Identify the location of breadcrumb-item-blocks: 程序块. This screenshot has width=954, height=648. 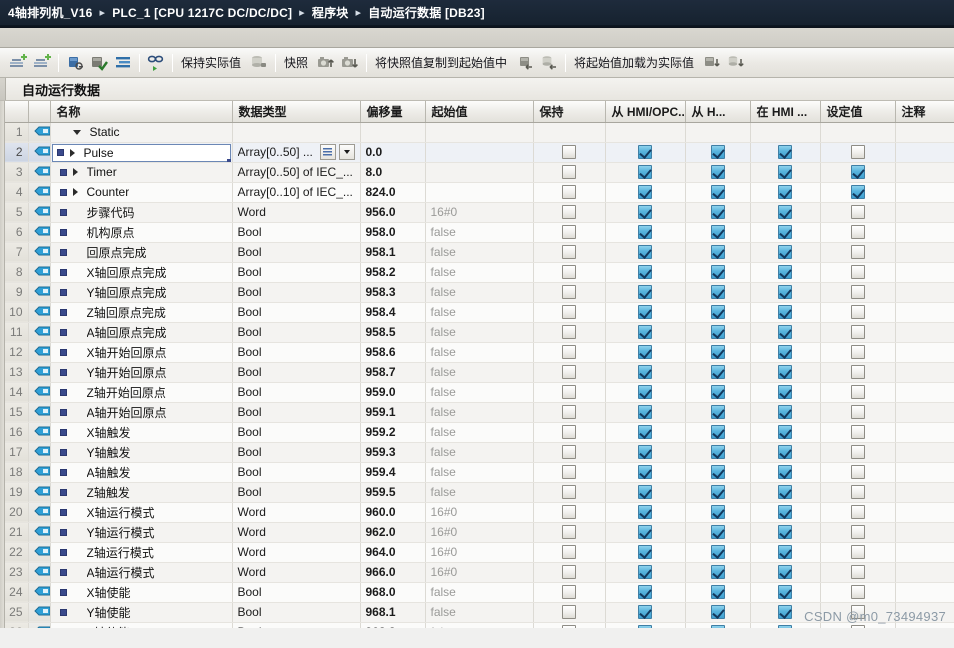
(330, 12).